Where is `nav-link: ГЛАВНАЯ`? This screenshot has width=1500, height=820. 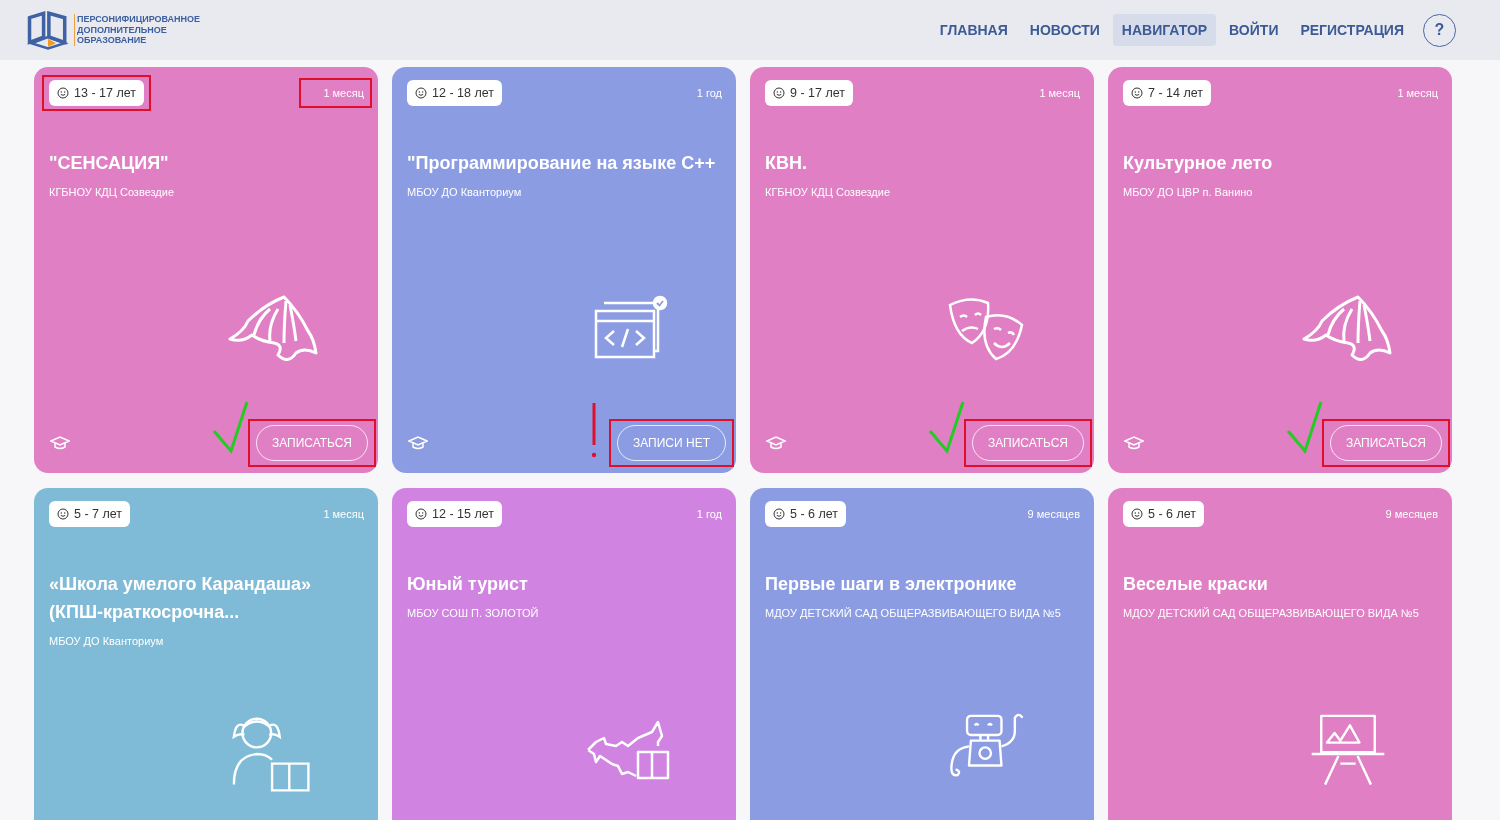 nav-link: ГЛАВНАЯ is located at coordinates (973, 30).